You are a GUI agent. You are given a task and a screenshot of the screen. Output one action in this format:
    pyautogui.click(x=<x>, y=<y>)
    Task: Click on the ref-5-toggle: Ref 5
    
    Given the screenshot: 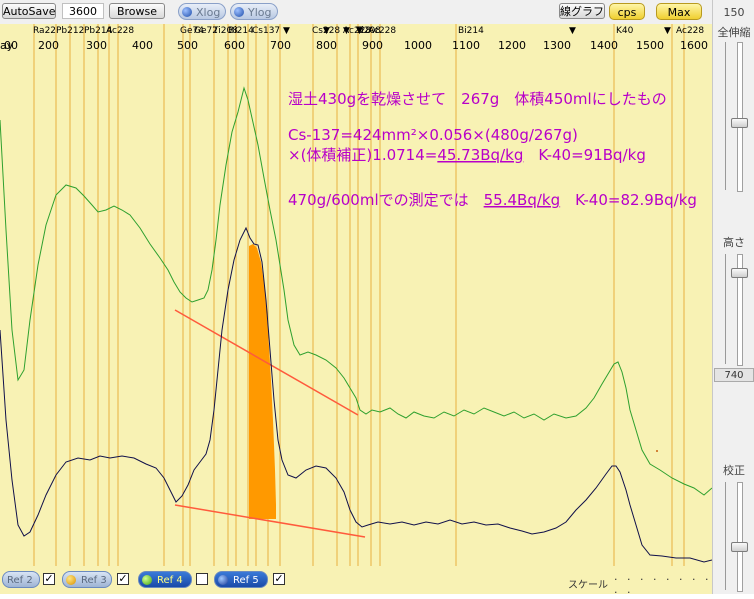 What is the action you would take?
    pyautogui.click(x=241, y=579)
    